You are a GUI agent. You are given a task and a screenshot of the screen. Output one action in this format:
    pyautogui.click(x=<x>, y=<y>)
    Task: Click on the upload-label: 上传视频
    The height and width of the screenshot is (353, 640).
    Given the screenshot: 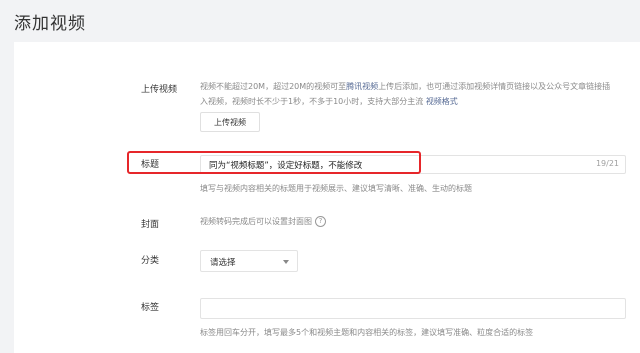 What is the action you would take?
    pyautogui.click(x=159, y=90)
    